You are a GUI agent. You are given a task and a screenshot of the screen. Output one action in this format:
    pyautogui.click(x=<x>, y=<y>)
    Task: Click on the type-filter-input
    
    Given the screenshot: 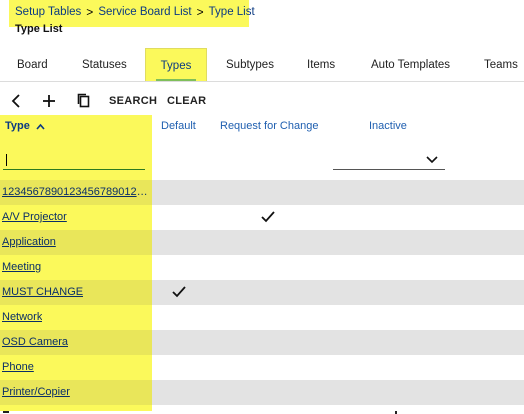 What is the action you would take?
    pyautogui.click(x=74, y=159)
    